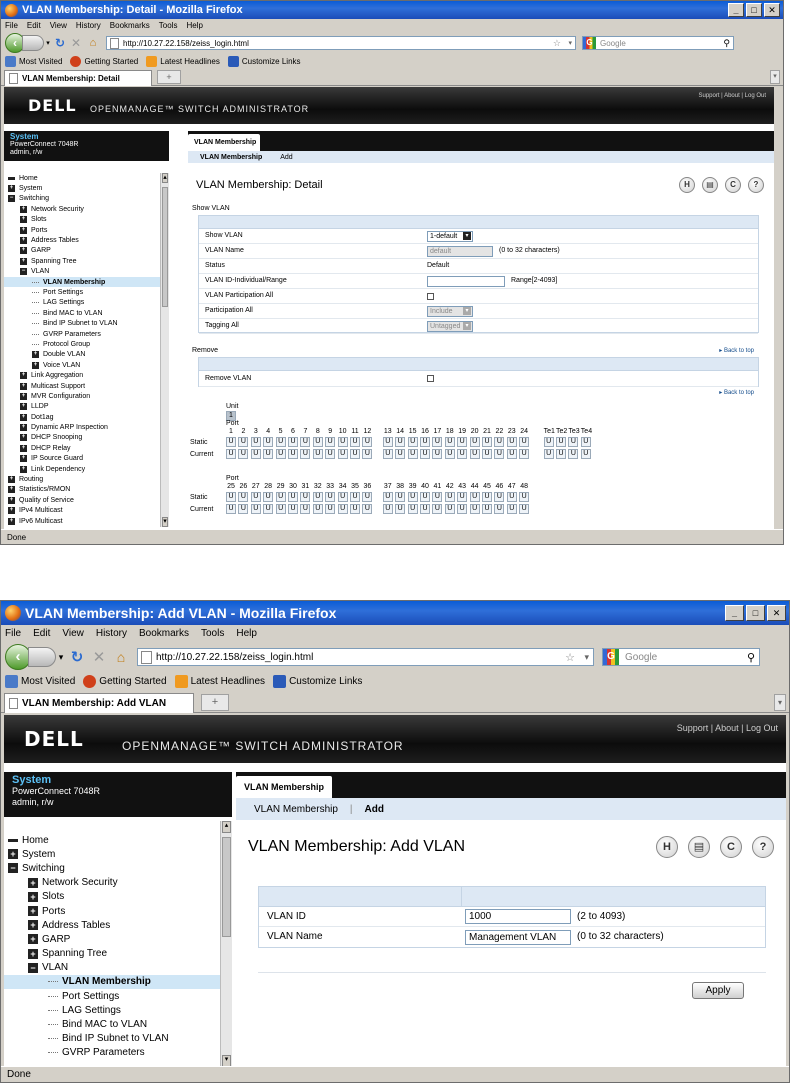 The height and width of the screenshot is (1083, 790). What do you see at coordinates (231, 157) in the screenshot?
I see `subnav-vlan-membership: VLAN Membership` at bounding box center [231, 157].